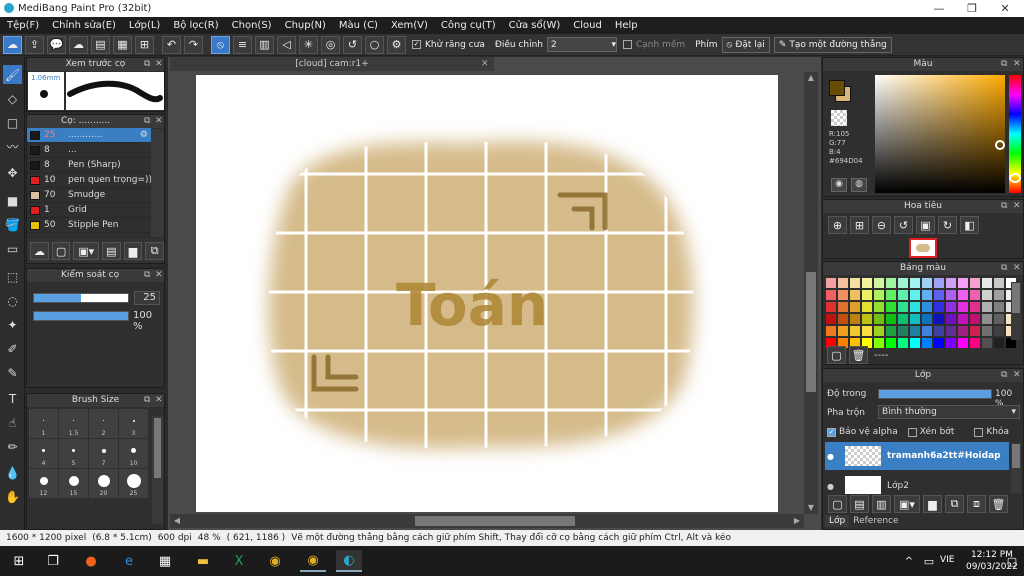 This screenshot has width=1024, height=576. What do you see at coordinates (84, 25) in the screenshot?
I see `menu-edit: Chỉnh sửa(E)` at bounding box center [84, 25].